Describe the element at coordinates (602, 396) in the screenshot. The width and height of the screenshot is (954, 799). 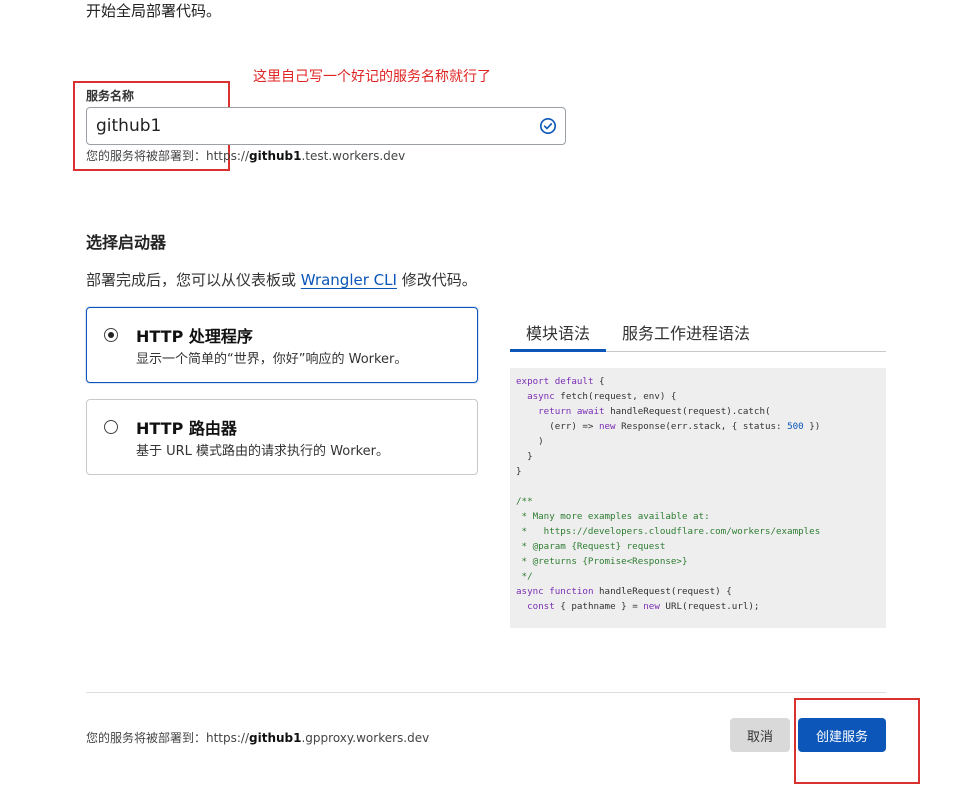
I see `code-line: async fetch(request, env) {` at that location.